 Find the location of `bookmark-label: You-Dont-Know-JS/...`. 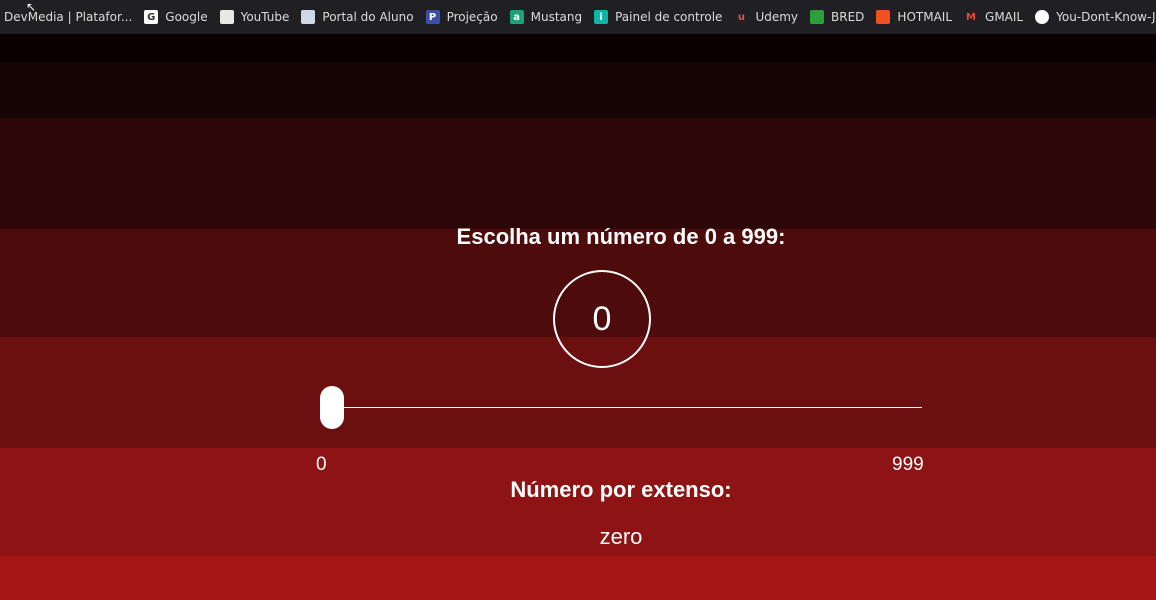

bookmark-label: You-Dont-Know-JS/... is located at coordinates (1106, 17).